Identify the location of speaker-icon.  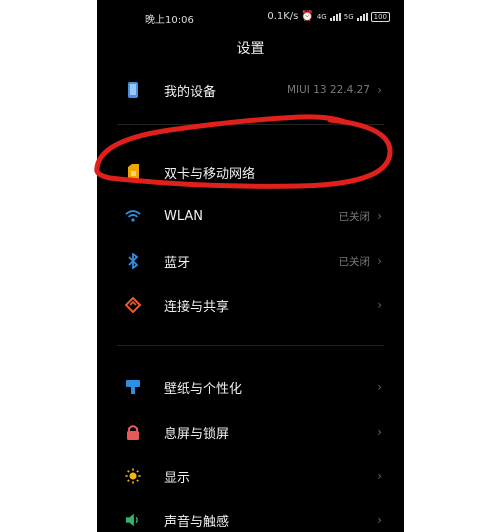
(133, 520).